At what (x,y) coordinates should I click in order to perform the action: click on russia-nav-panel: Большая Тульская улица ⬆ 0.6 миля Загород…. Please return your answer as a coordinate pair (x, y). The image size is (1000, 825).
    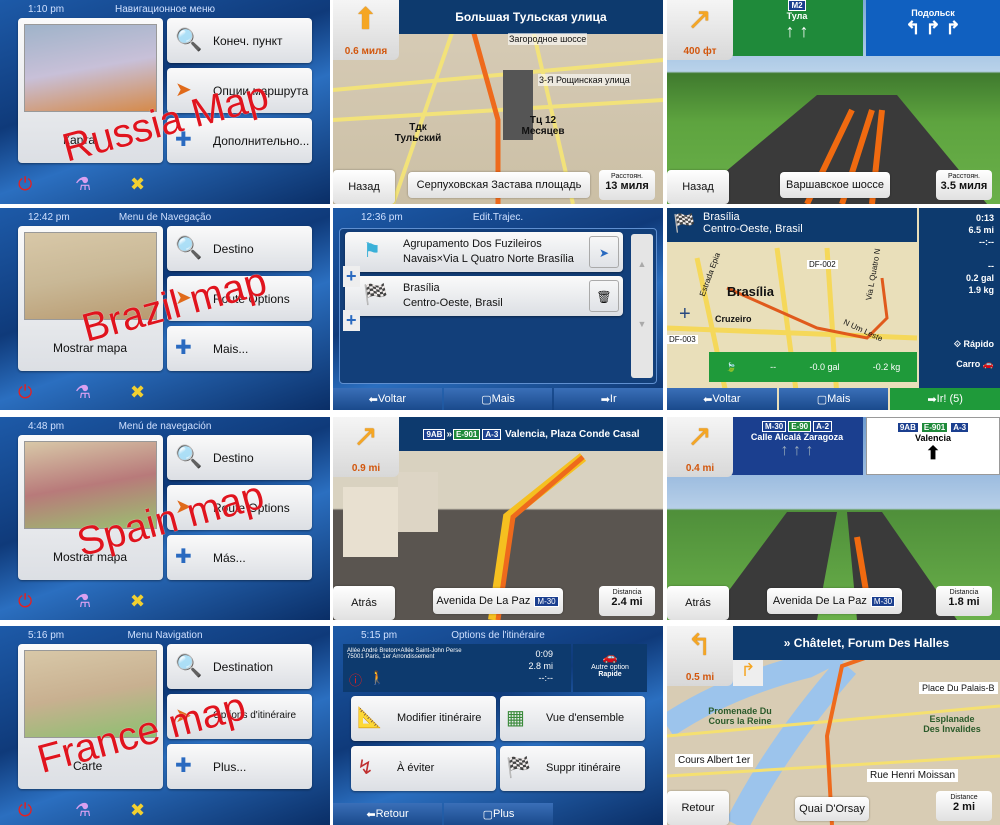
    Looking at the image, I should click on (498, 102).